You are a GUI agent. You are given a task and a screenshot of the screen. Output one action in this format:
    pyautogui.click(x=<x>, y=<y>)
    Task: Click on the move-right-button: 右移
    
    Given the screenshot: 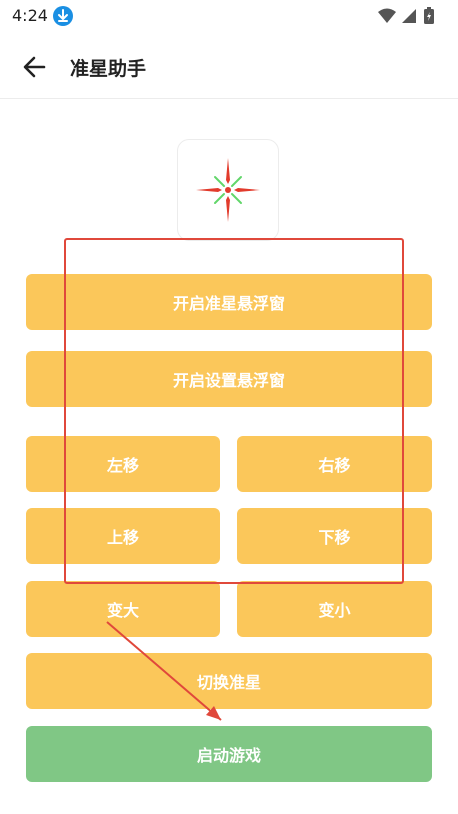 What is the action you would take?
    pyautogui.click(x=334, y=464)
    